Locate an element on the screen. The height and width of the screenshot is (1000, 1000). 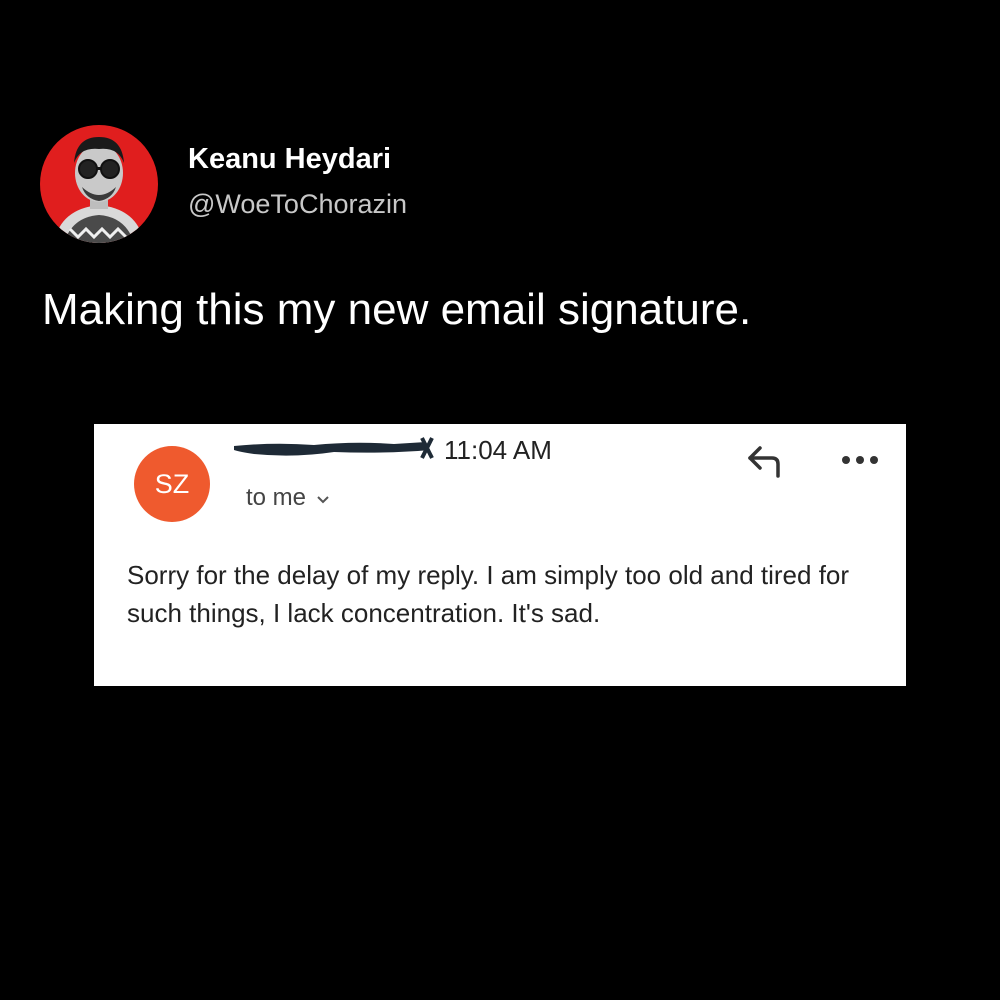
author-avatar is located at coordinates (99, 184).